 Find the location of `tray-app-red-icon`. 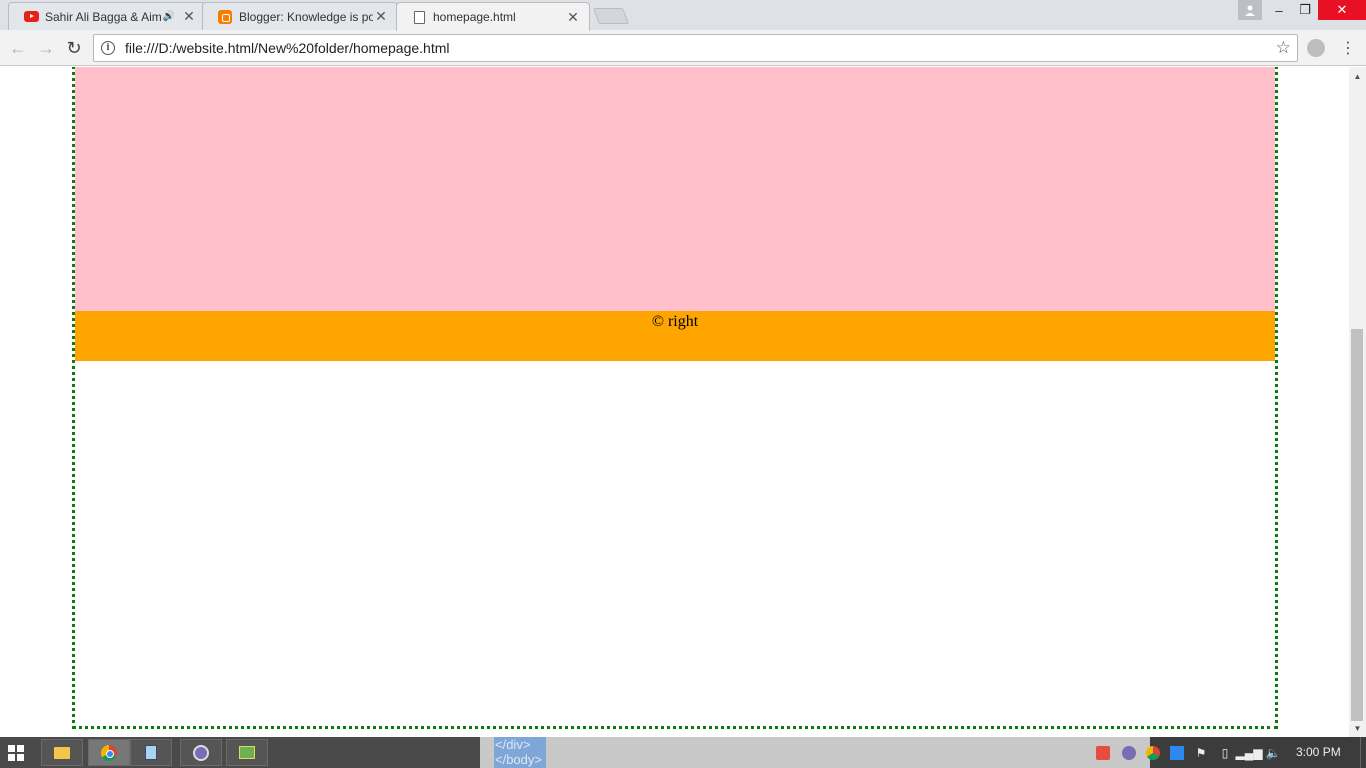

tray-app-red-icon is located at coordinates (1103, 753).